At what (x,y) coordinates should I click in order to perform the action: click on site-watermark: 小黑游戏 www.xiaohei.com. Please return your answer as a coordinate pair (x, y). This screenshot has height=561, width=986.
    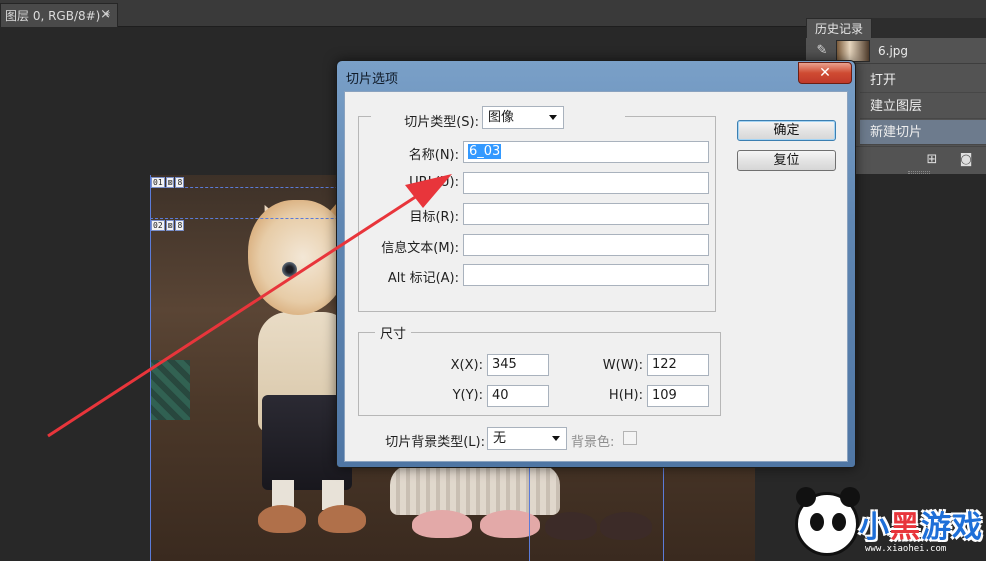
    Looking at the image, I should click on (890, 523).